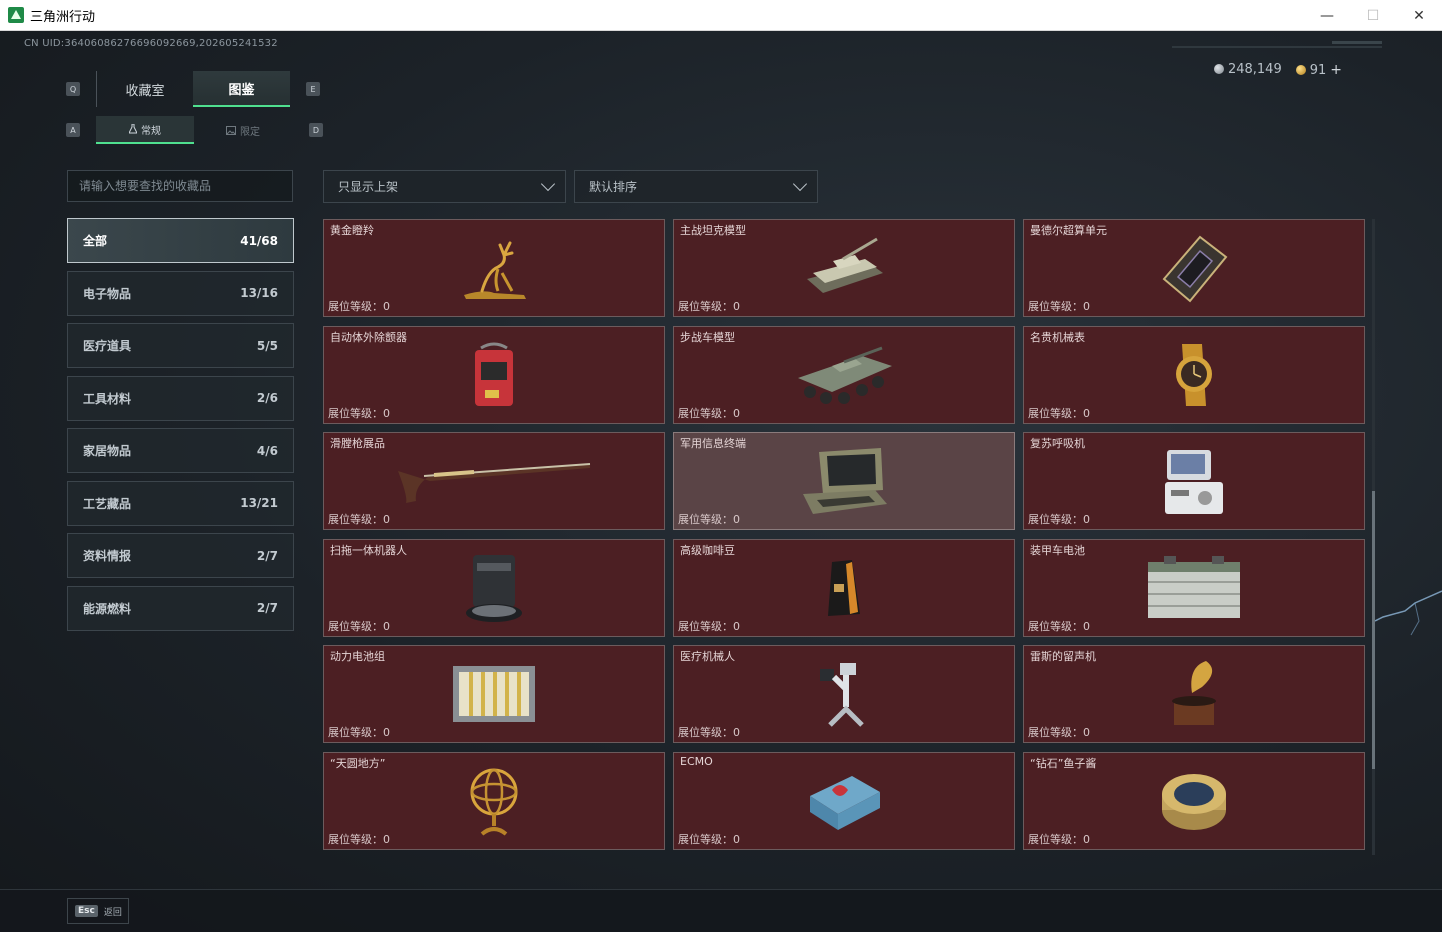 The width and height of the screenshot is (1442, 932). What do you see at coordinates (494, 694) in the screenshot?
I see `collection-card: 动力电池组 展位等级：0` at bounding box center [494, 694].